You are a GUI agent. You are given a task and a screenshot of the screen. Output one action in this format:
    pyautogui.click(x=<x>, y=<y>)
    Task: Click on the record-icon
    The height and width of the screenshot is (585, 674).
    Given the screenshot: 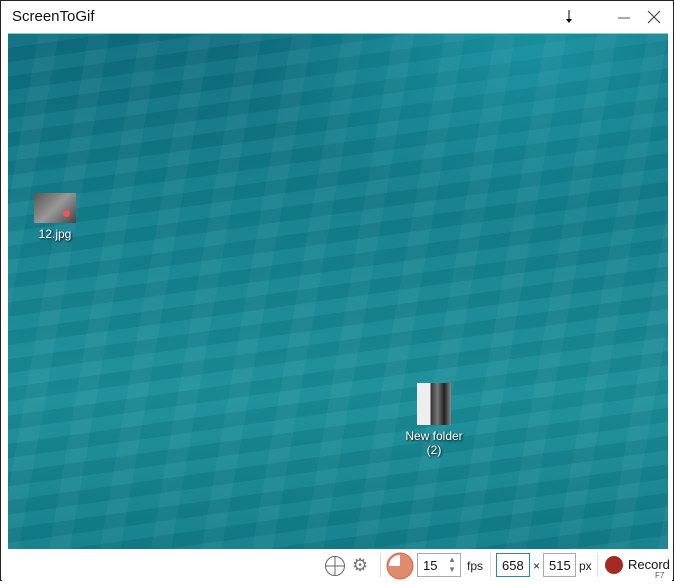 What is the action you would take?
    pyautogui.click(x=614, y=565)
    